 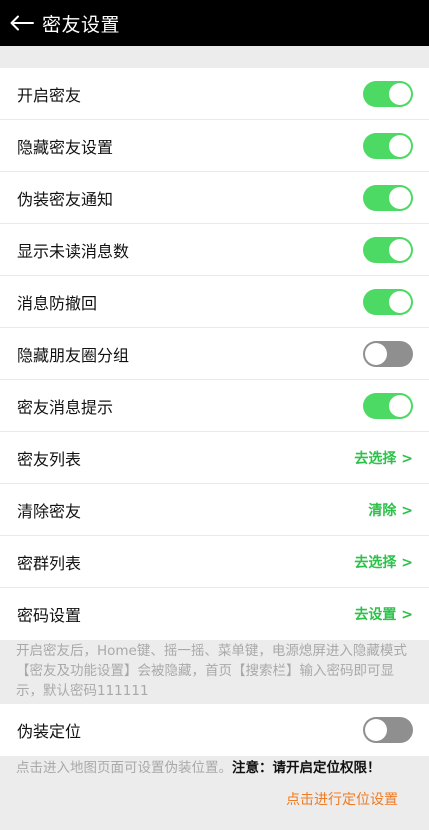 I want to click on location-note-text: 点击进入地图页面可设置伪装位置。, so click(x=124, y=768).